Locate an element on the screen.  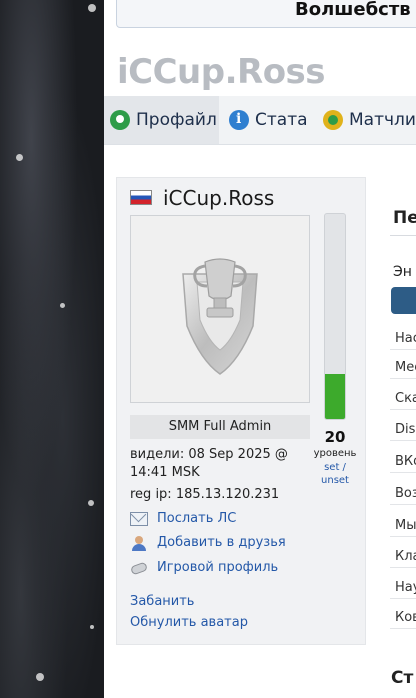
user-add-icon is located at coordinates (139, 543).